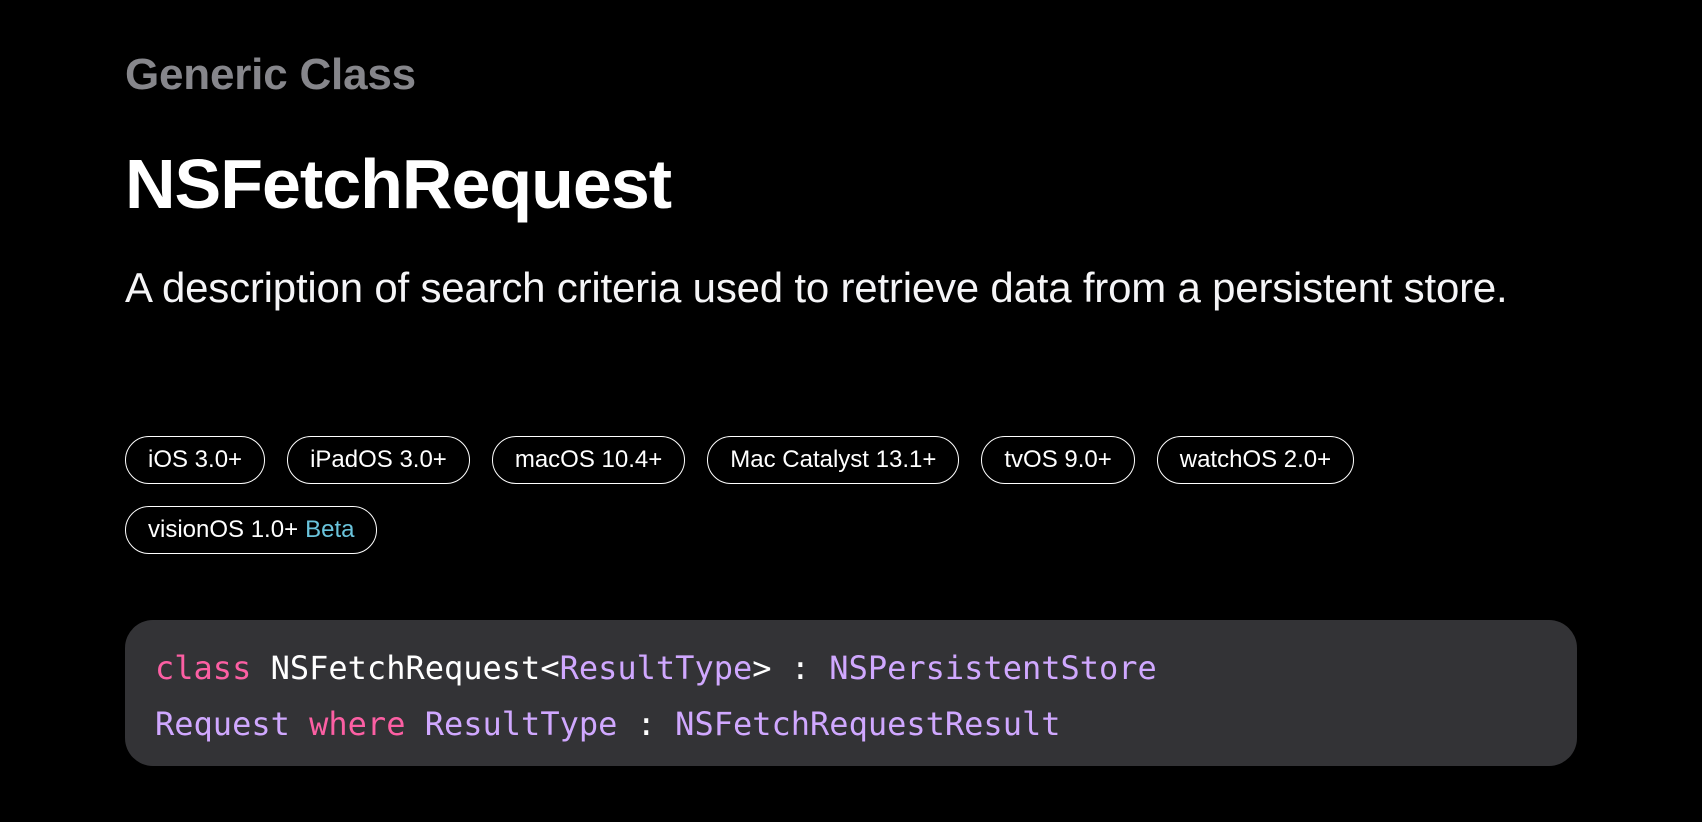 The width and height of the screenshot is (1702, 822). I want to click on symbol-kind-eyebrow: Generic Class, so click(270, 74).